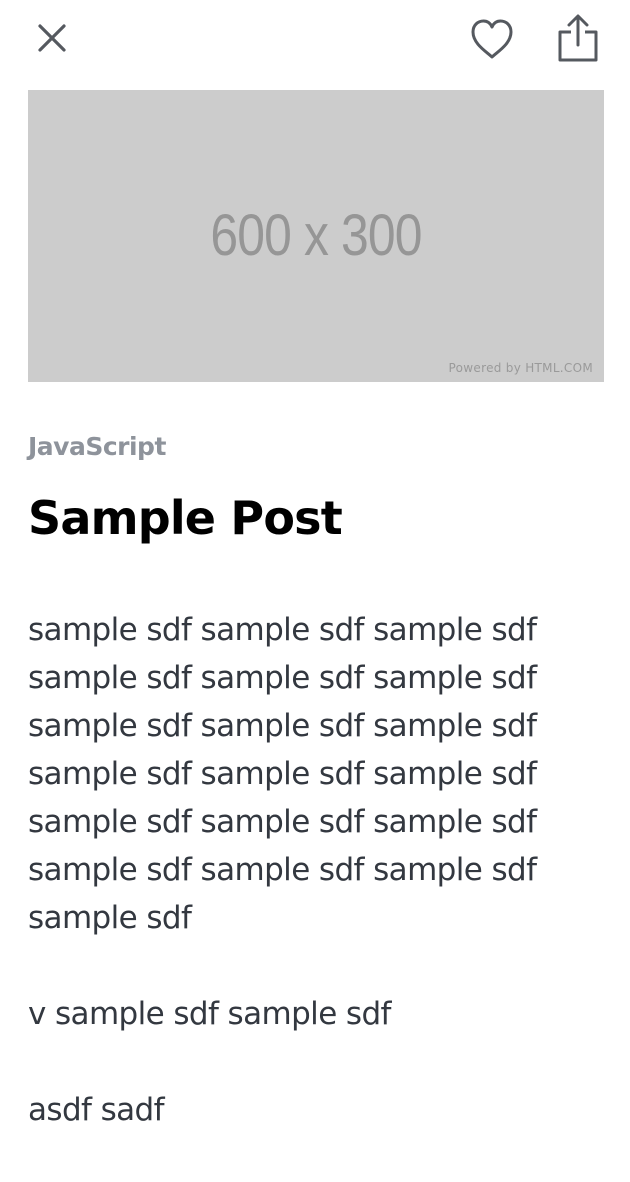  I want to click on close-icon, so click(52, 38).